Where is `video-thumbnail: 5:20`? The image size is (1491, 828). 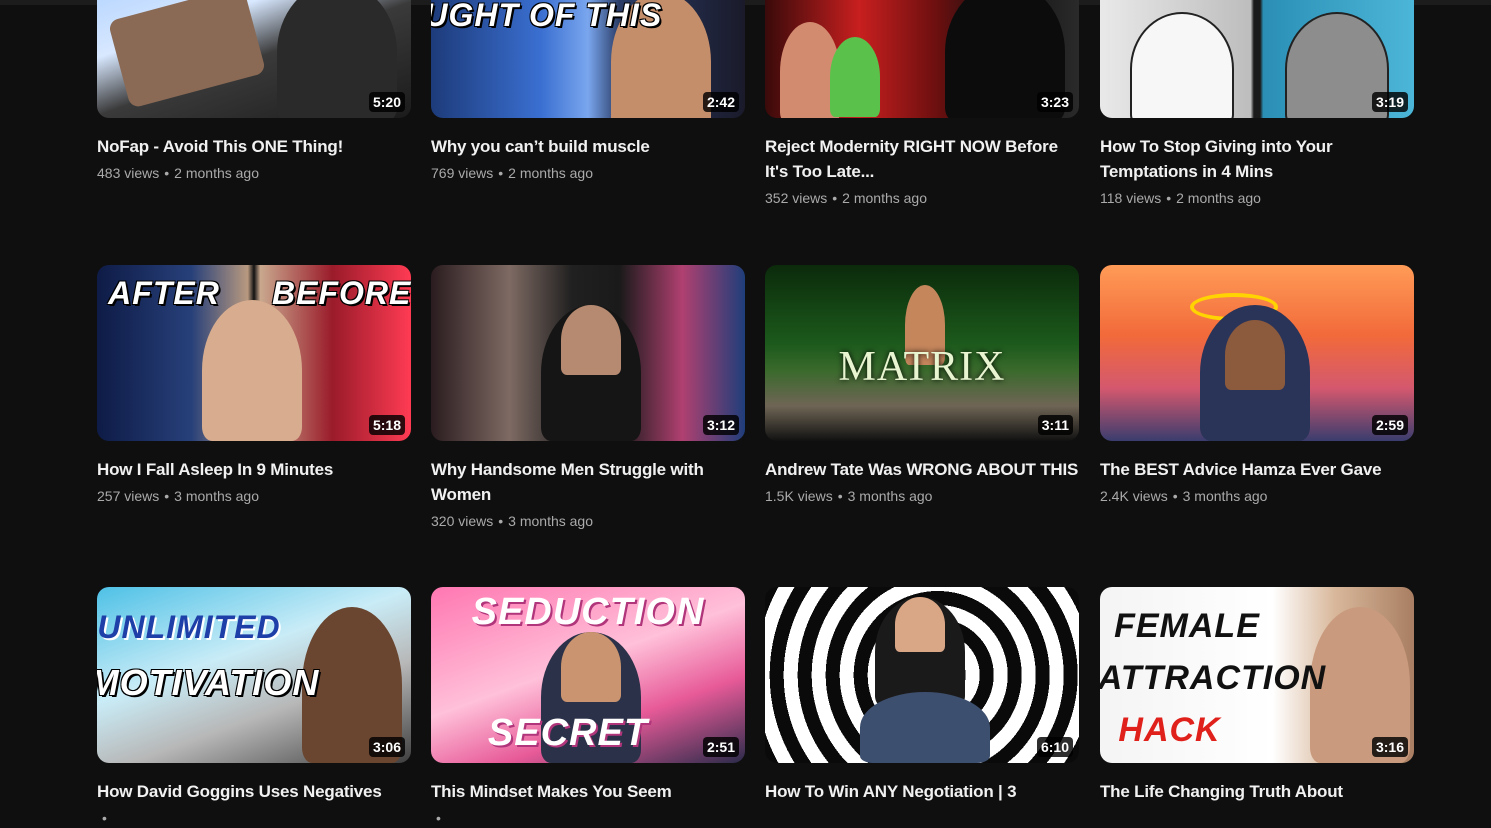
video-thumbnail: 5:20 is located at coordinates (254, 59).